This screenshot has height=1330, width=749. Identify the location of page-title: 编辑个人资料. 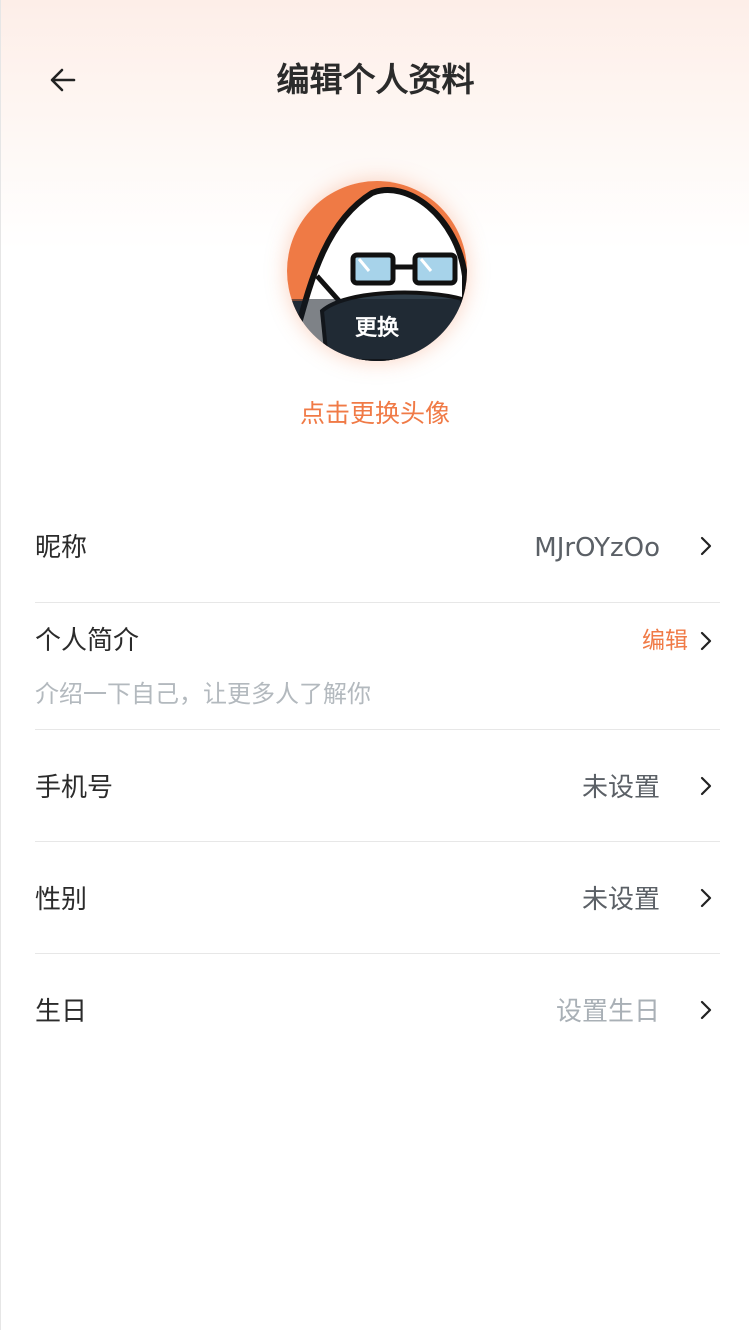
(375, 79).